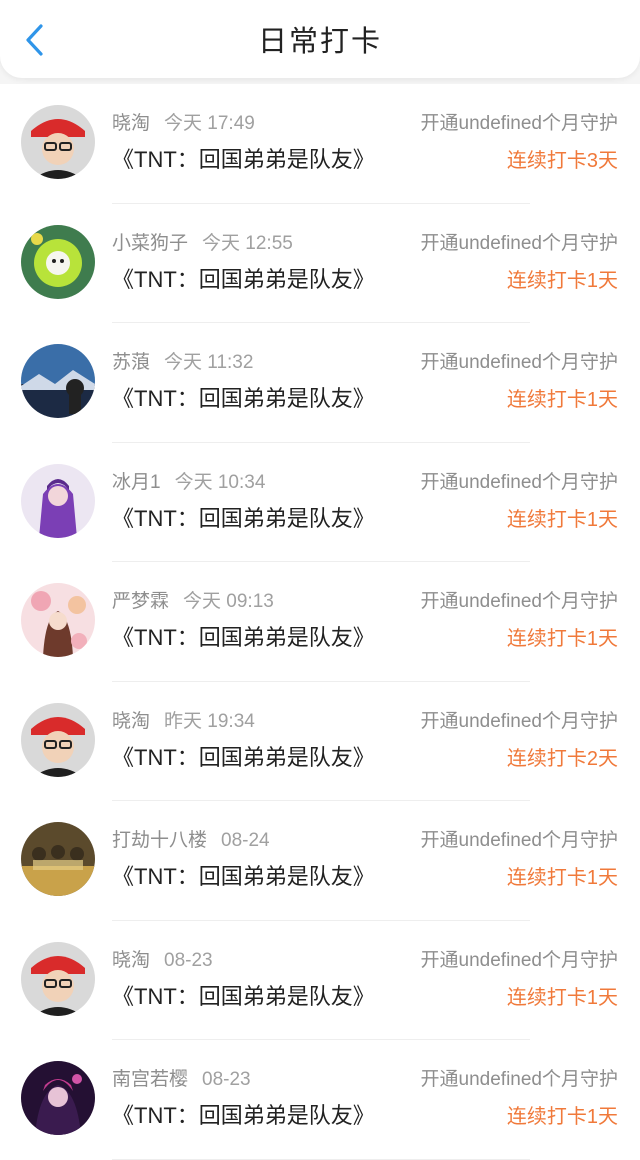 This screenshot has height=1160, width=640. Describe the element at coordinates (131, 362) in the screenshot. I see `user-name: 苏蒗` at that location.